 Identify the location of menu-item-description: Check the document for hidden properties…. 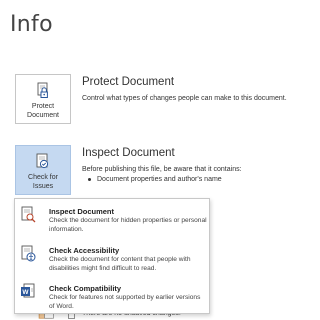
(128, 225).